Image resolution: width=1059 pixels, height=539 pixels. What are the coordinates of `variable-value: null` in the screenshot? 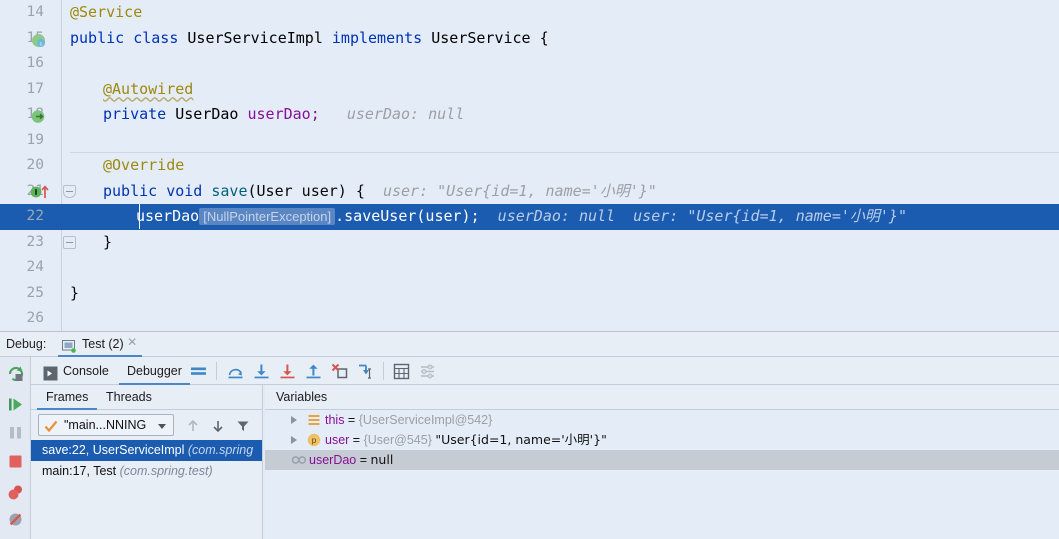 It's located at (382, 459).